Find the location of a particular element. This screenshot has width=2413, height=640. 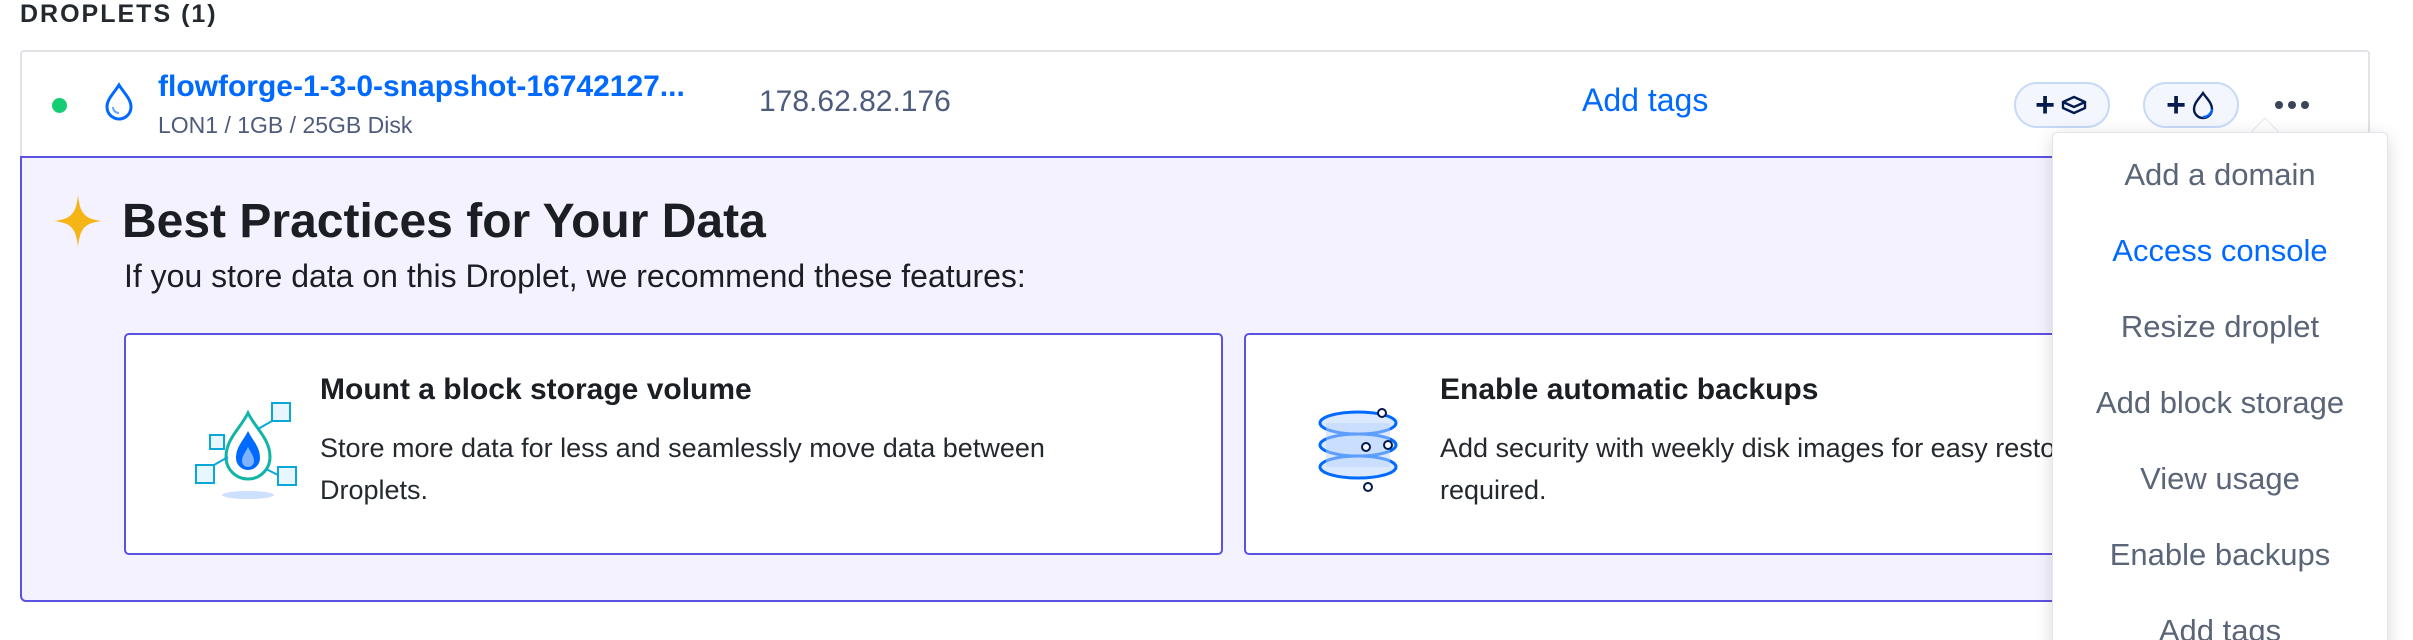

add-tags-link: Add tags is located at coordinates (1645, 100).